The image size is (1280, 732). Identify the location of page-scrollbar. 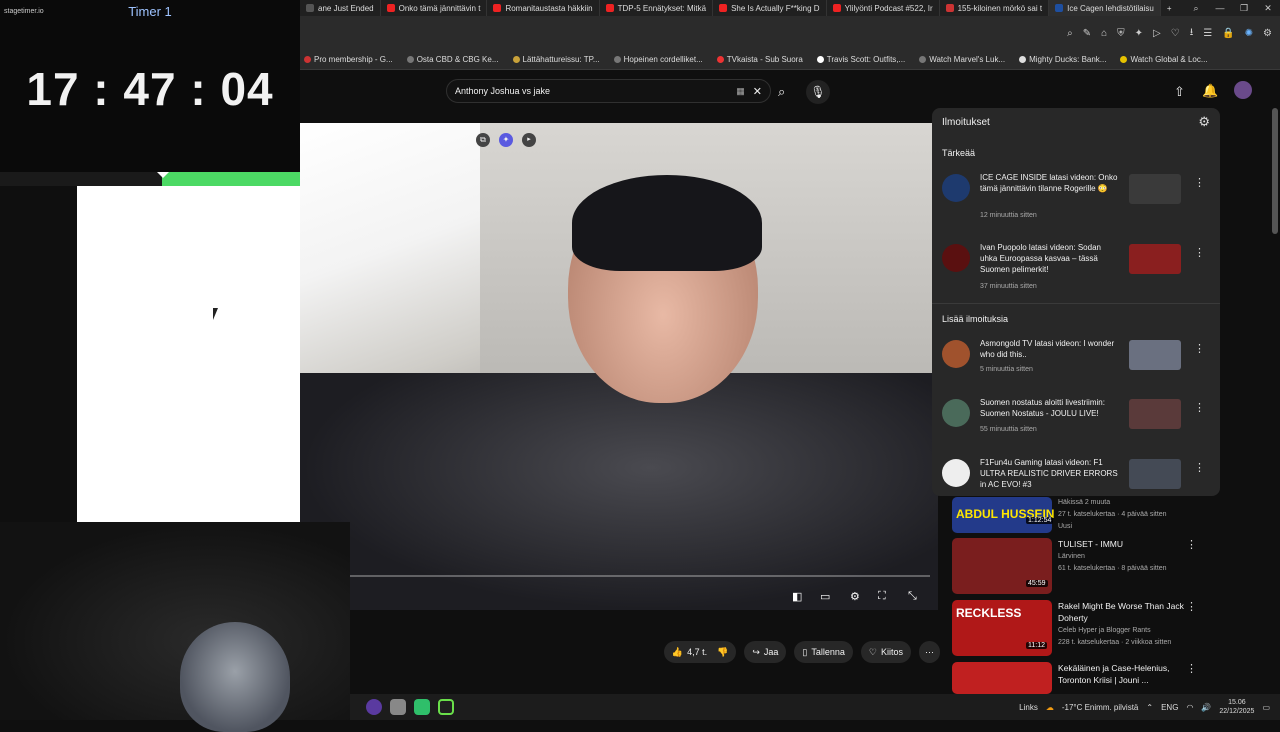
(1275, 171).